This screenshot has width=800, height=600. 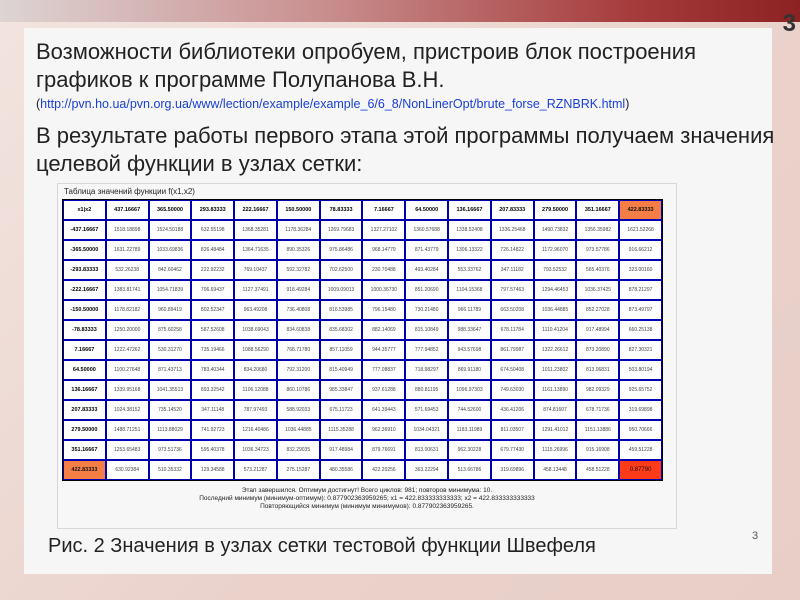 I want to click on table-cell: 436.41206, so click(x=512, y=410).